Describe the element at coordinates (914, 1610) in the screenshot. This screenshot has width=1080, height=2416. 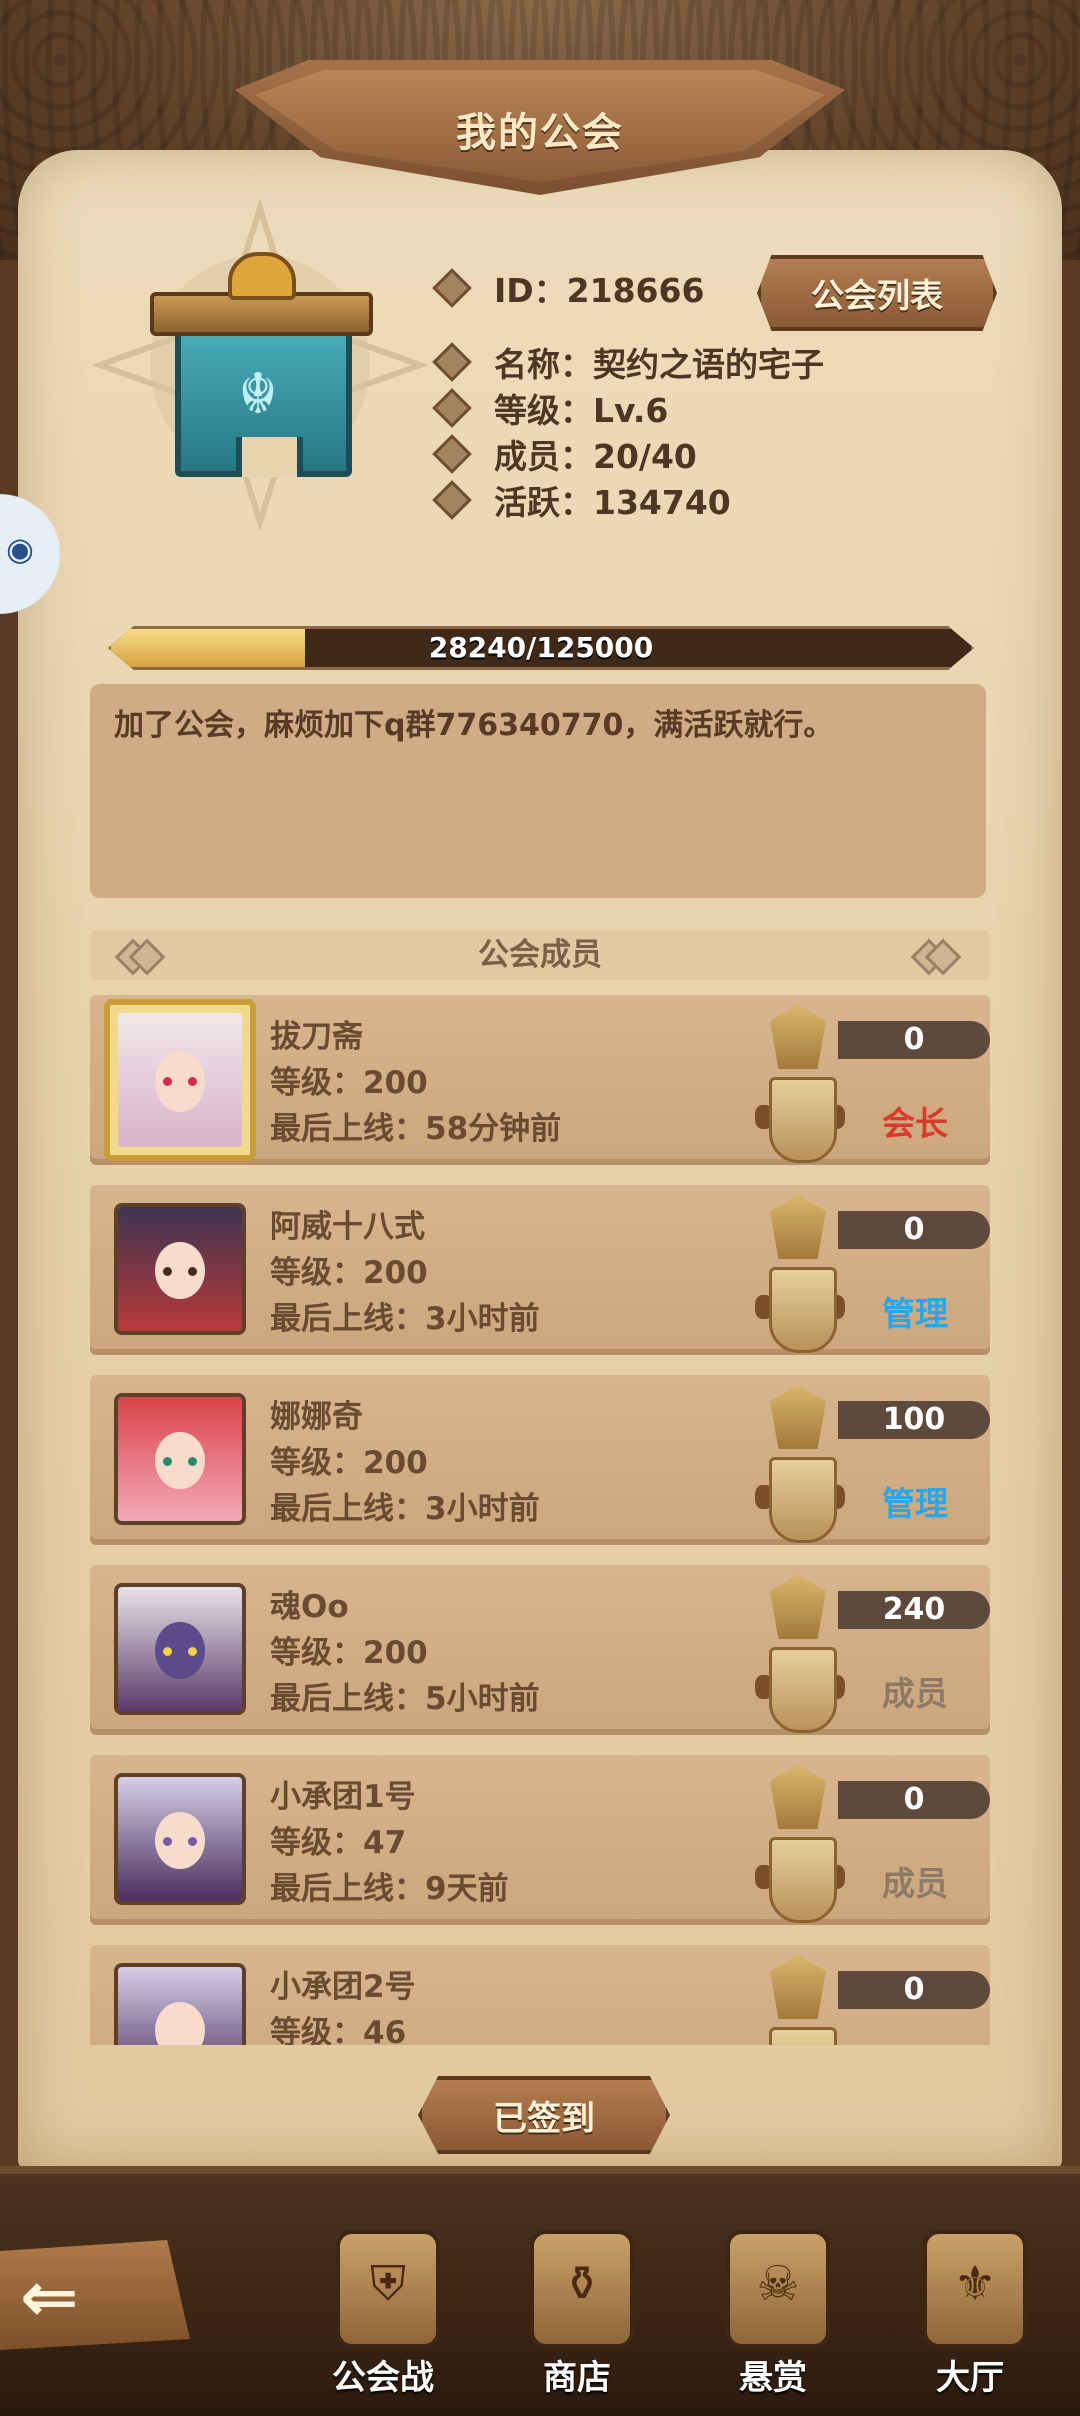
I see `member-contribution: 240` at that location.